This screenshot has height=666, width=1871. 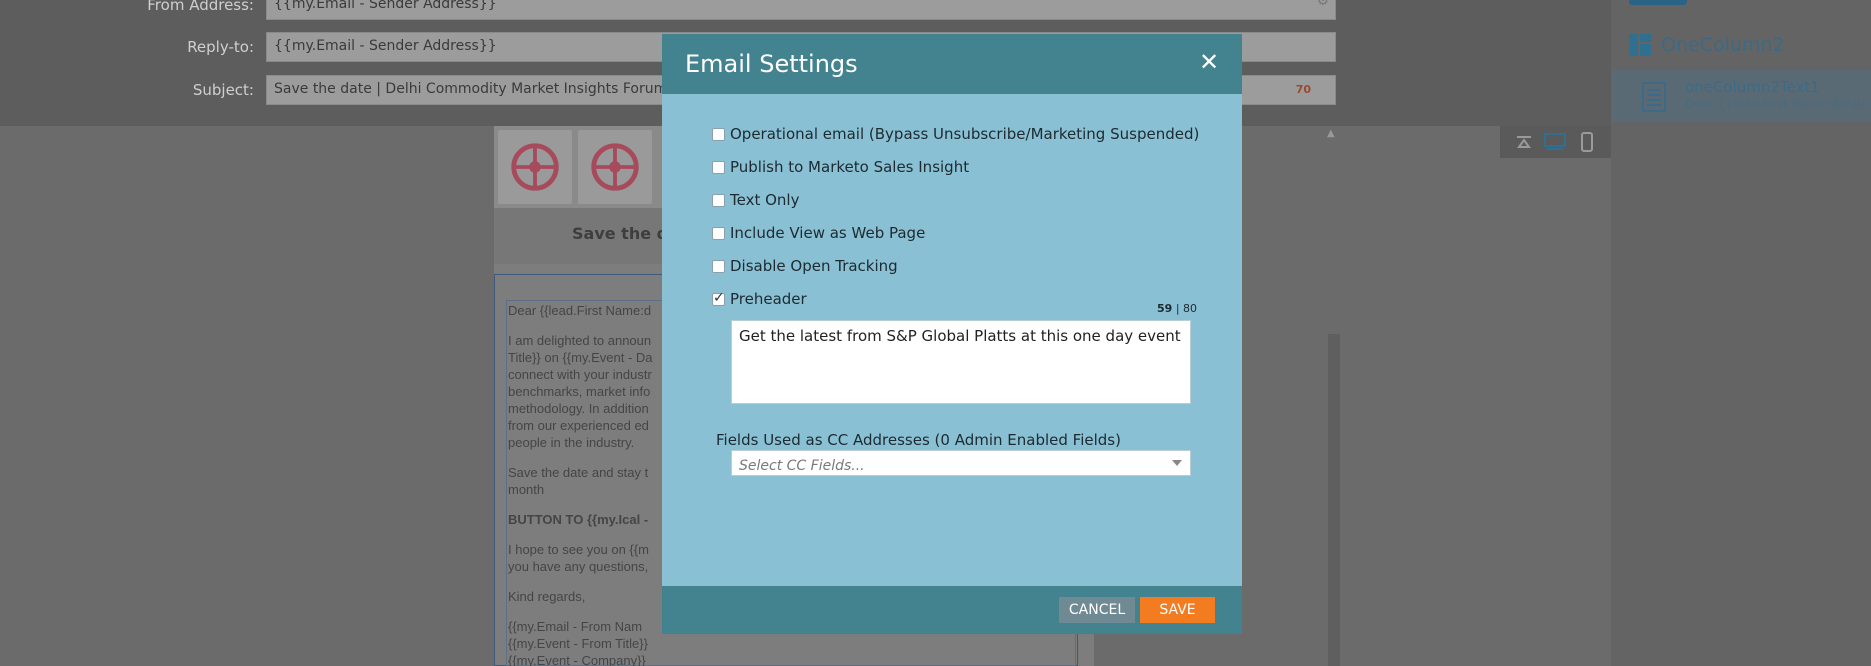 What do you see at coordinates (1752, 87) in the screenshot?
I see `module-item-title: oneColumn2Text1` at bounding box center [1752, 87].